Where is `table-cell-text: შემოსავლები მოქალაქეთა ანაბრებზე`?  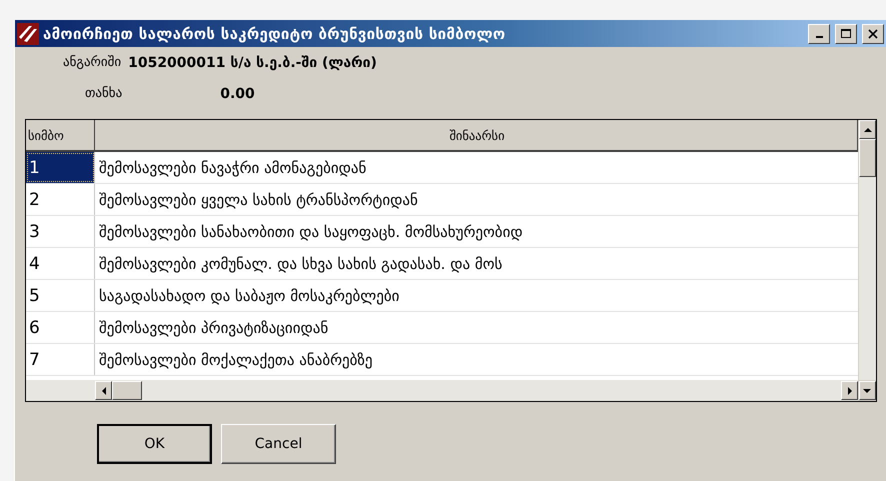 table-cell-text: შემოსავლები მოქალაქეთა ანაბრებზე is located at coordinates (236, 360).